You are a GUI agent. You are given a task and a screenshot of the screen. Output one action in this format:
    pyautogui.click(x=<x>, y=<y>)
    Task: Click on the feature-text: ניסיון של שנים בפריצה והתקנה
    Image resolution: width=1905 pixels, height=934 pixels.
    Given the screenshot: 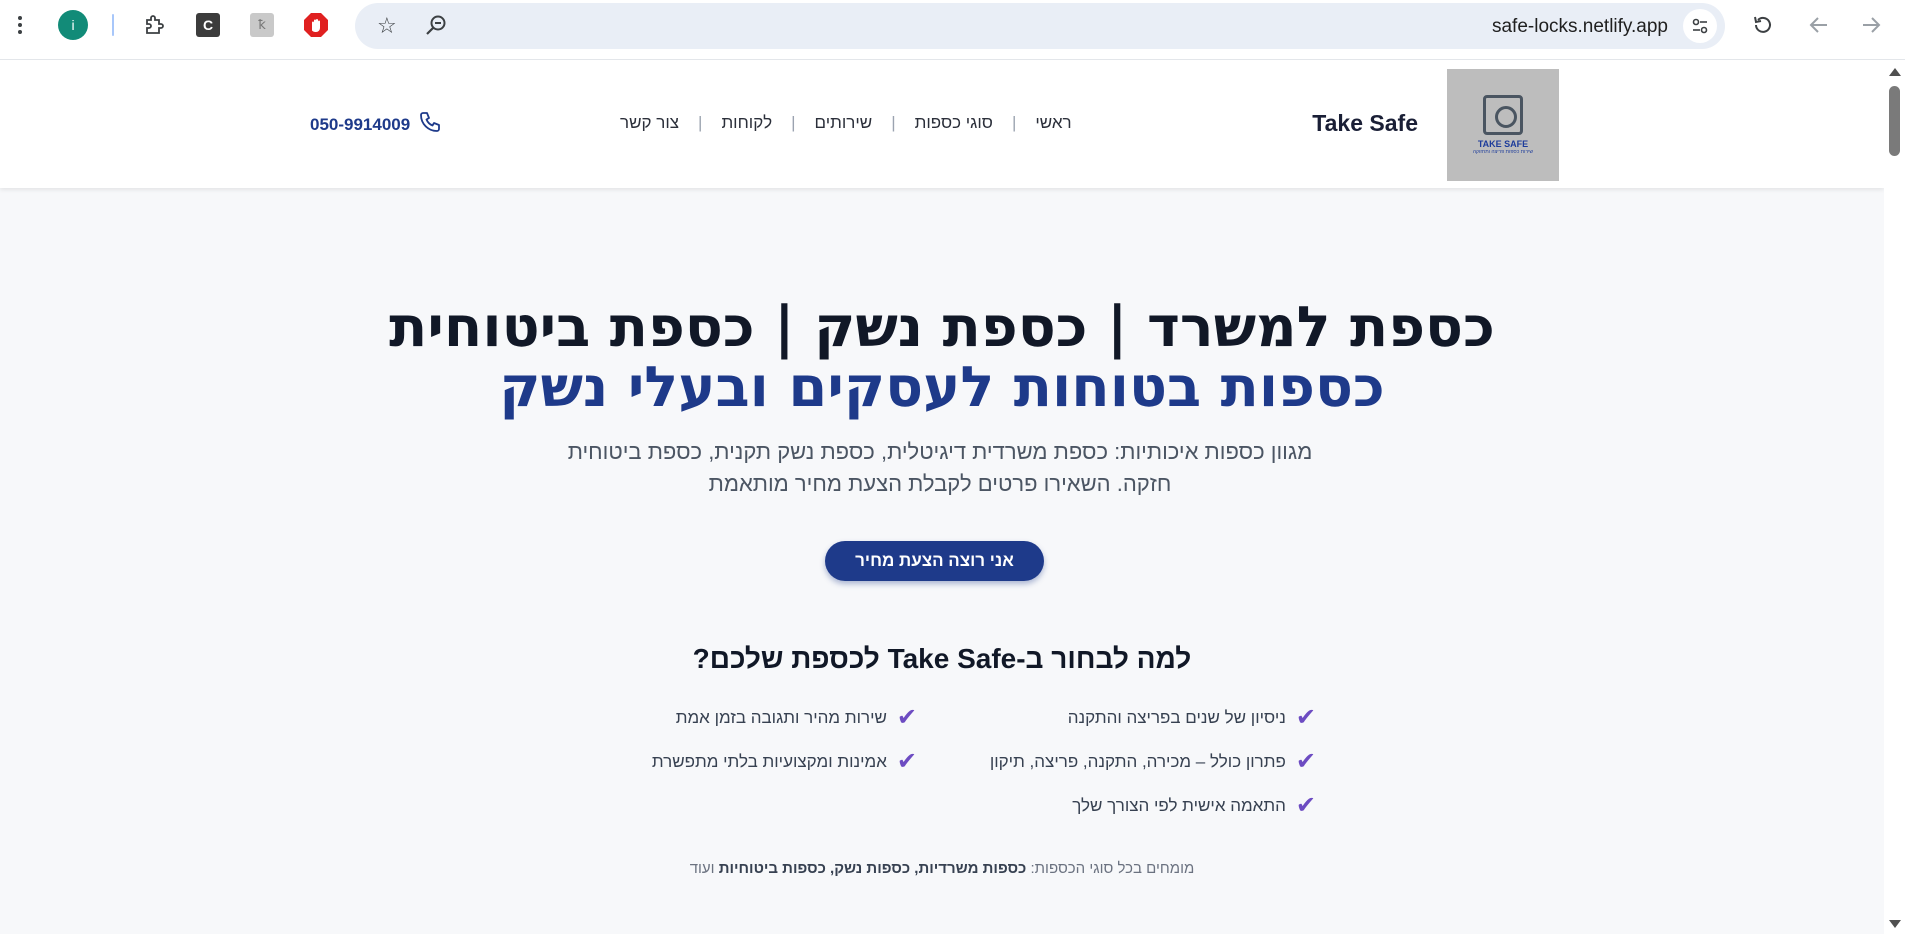 What is the action you would take?
    pyautogui.click(x=1176, y=717)
    